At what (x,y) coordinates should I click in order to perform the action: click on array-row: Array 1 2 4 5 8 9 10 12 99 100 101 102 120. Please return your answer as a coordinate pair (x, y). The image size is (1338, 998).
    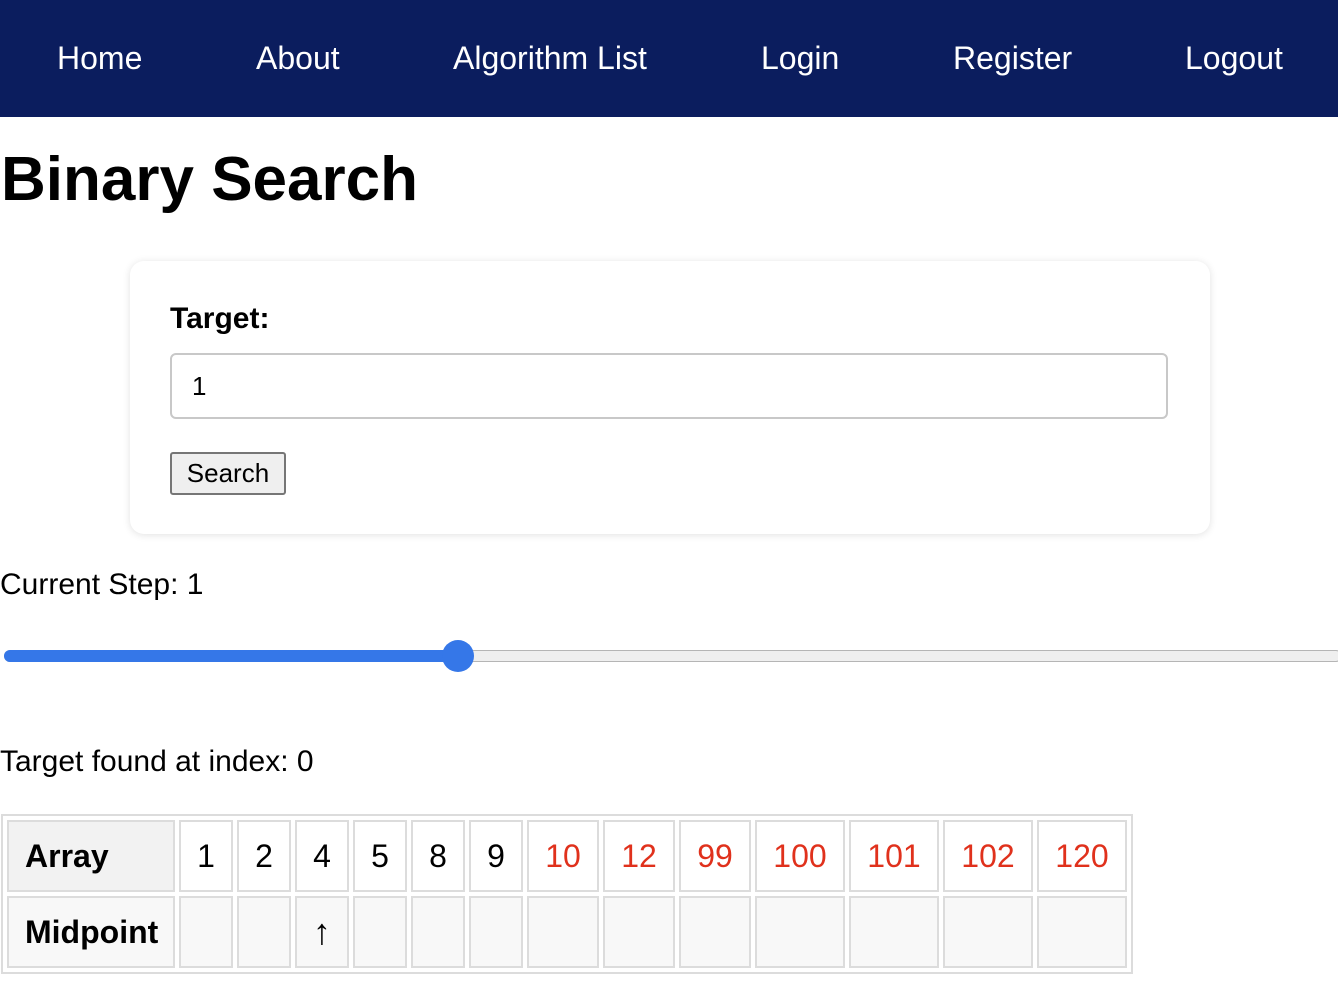
    Looking at the image, I should click on (567, 856).